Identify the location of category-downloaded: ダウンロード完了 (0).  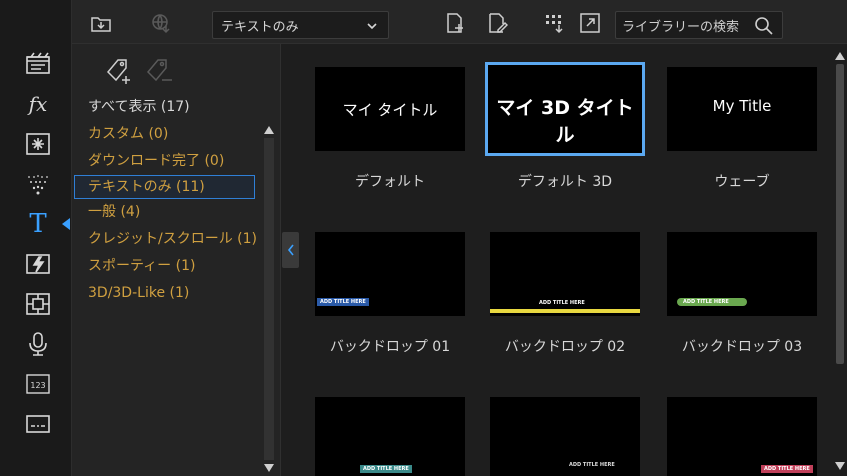
(167, 161).